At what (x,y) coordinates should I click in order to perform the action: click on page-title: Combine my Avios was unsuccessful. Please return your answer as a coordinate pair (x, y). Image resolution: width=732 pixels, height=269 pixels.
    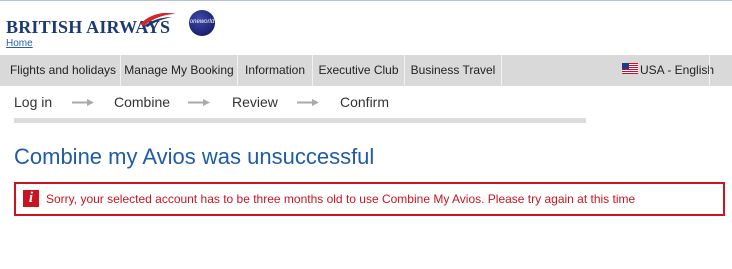
    Looking at the image, I should click on (194, 156).